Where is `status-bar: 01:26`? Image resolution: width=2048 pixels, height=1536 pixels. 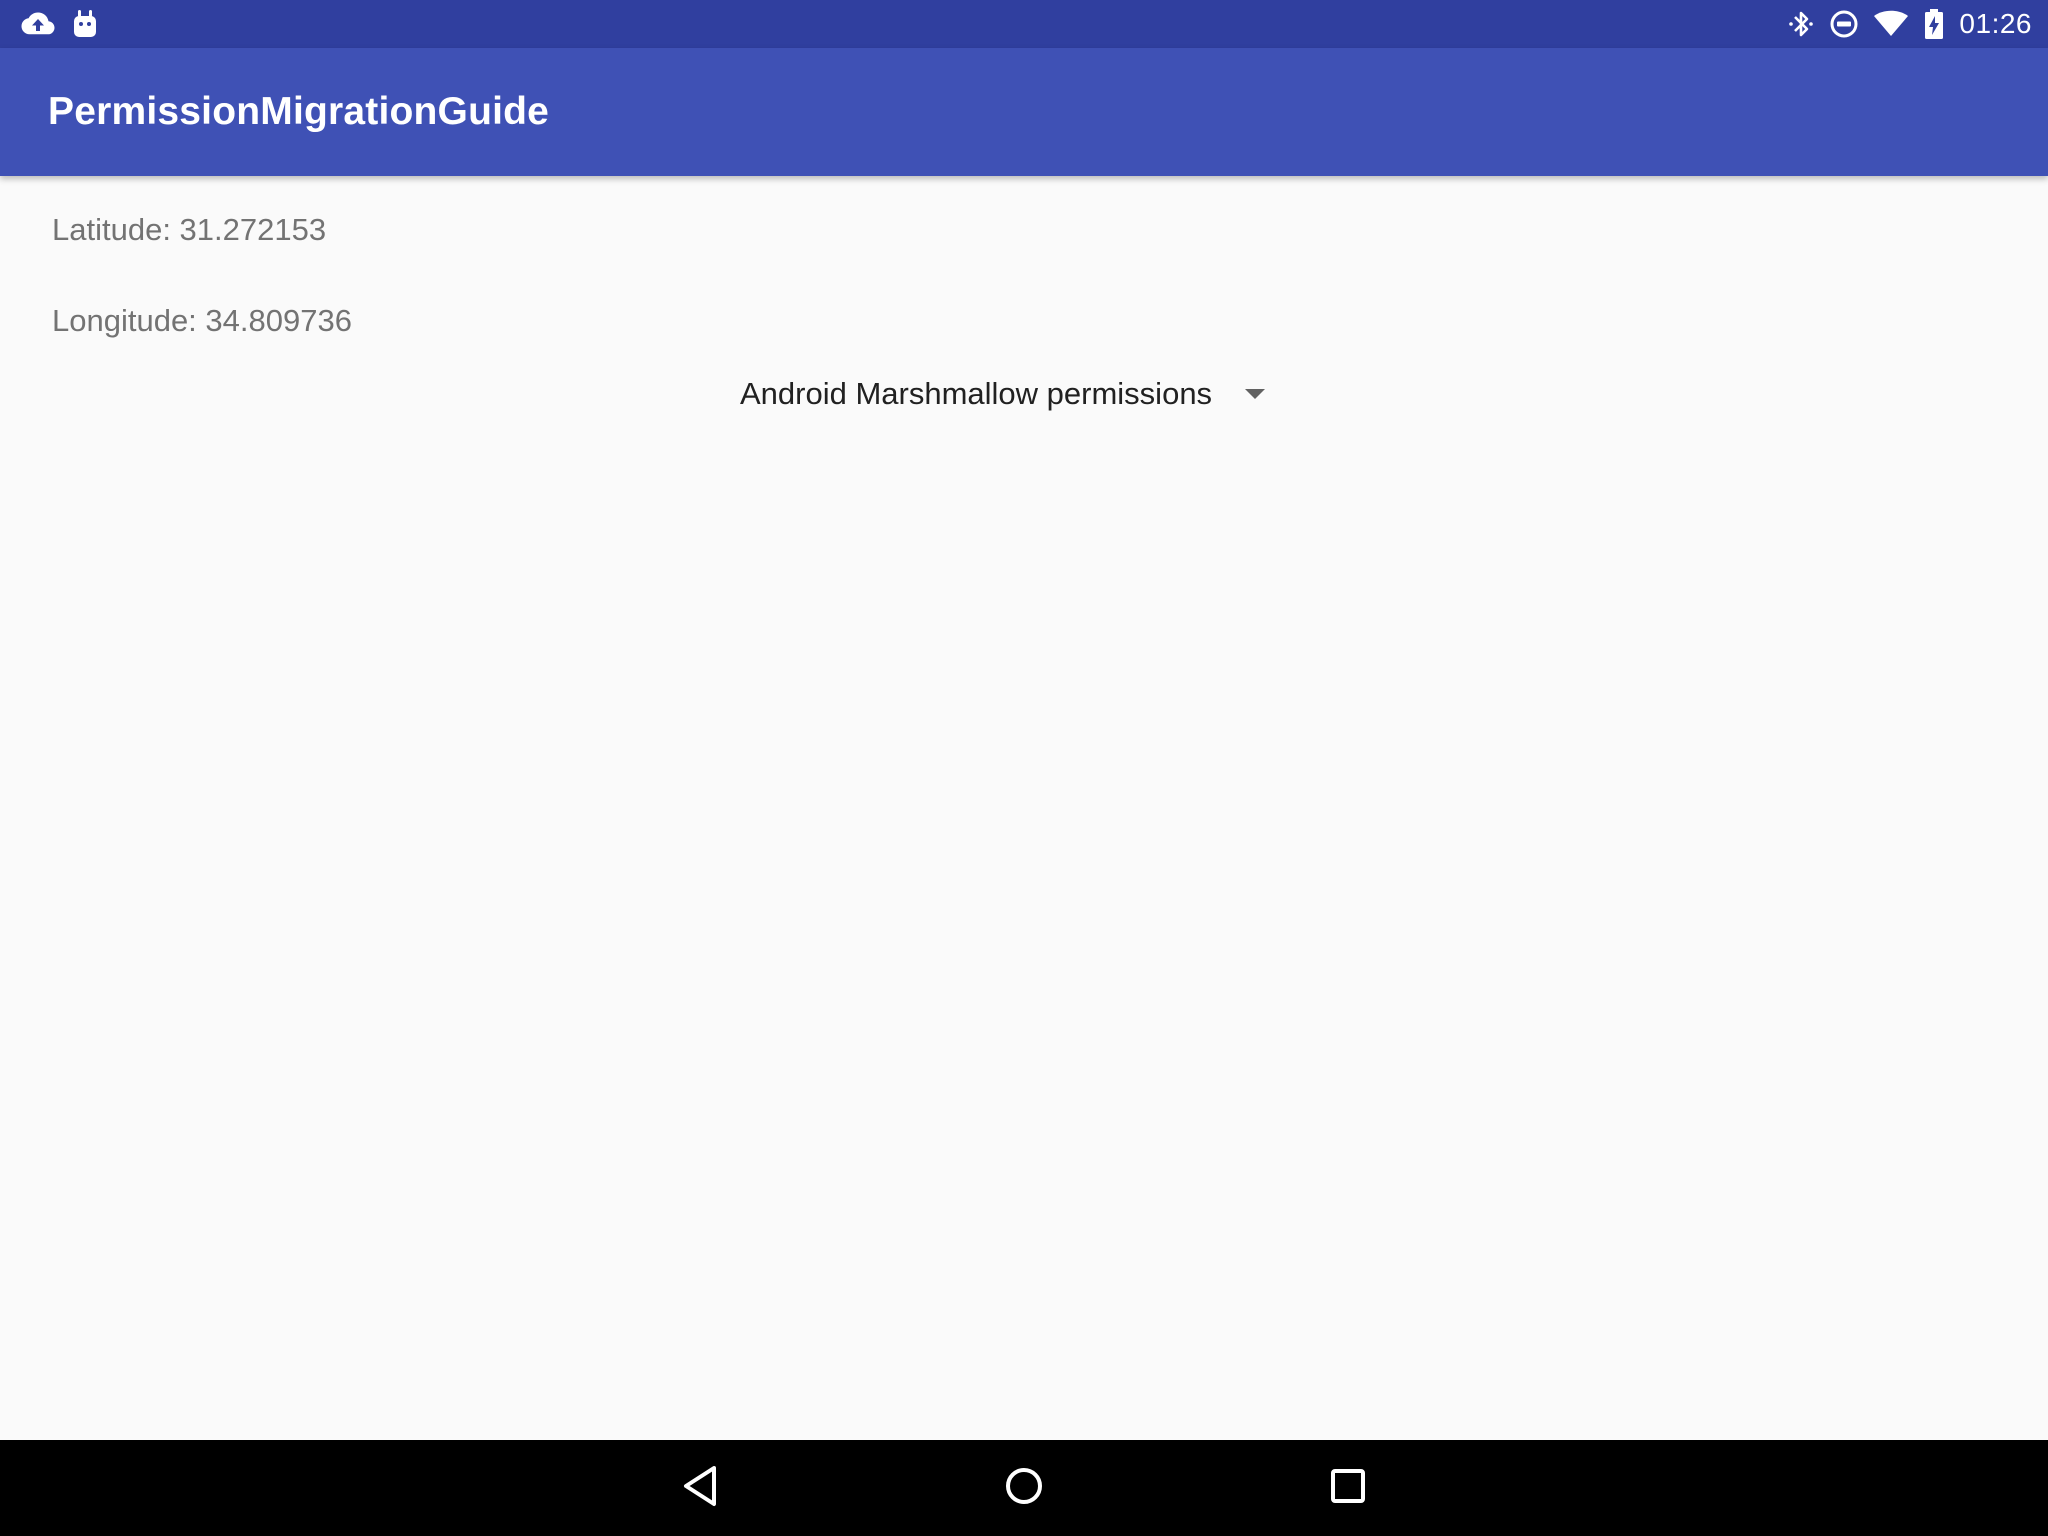 status-bar: 01:26 is located at coordinates (1024, 24).